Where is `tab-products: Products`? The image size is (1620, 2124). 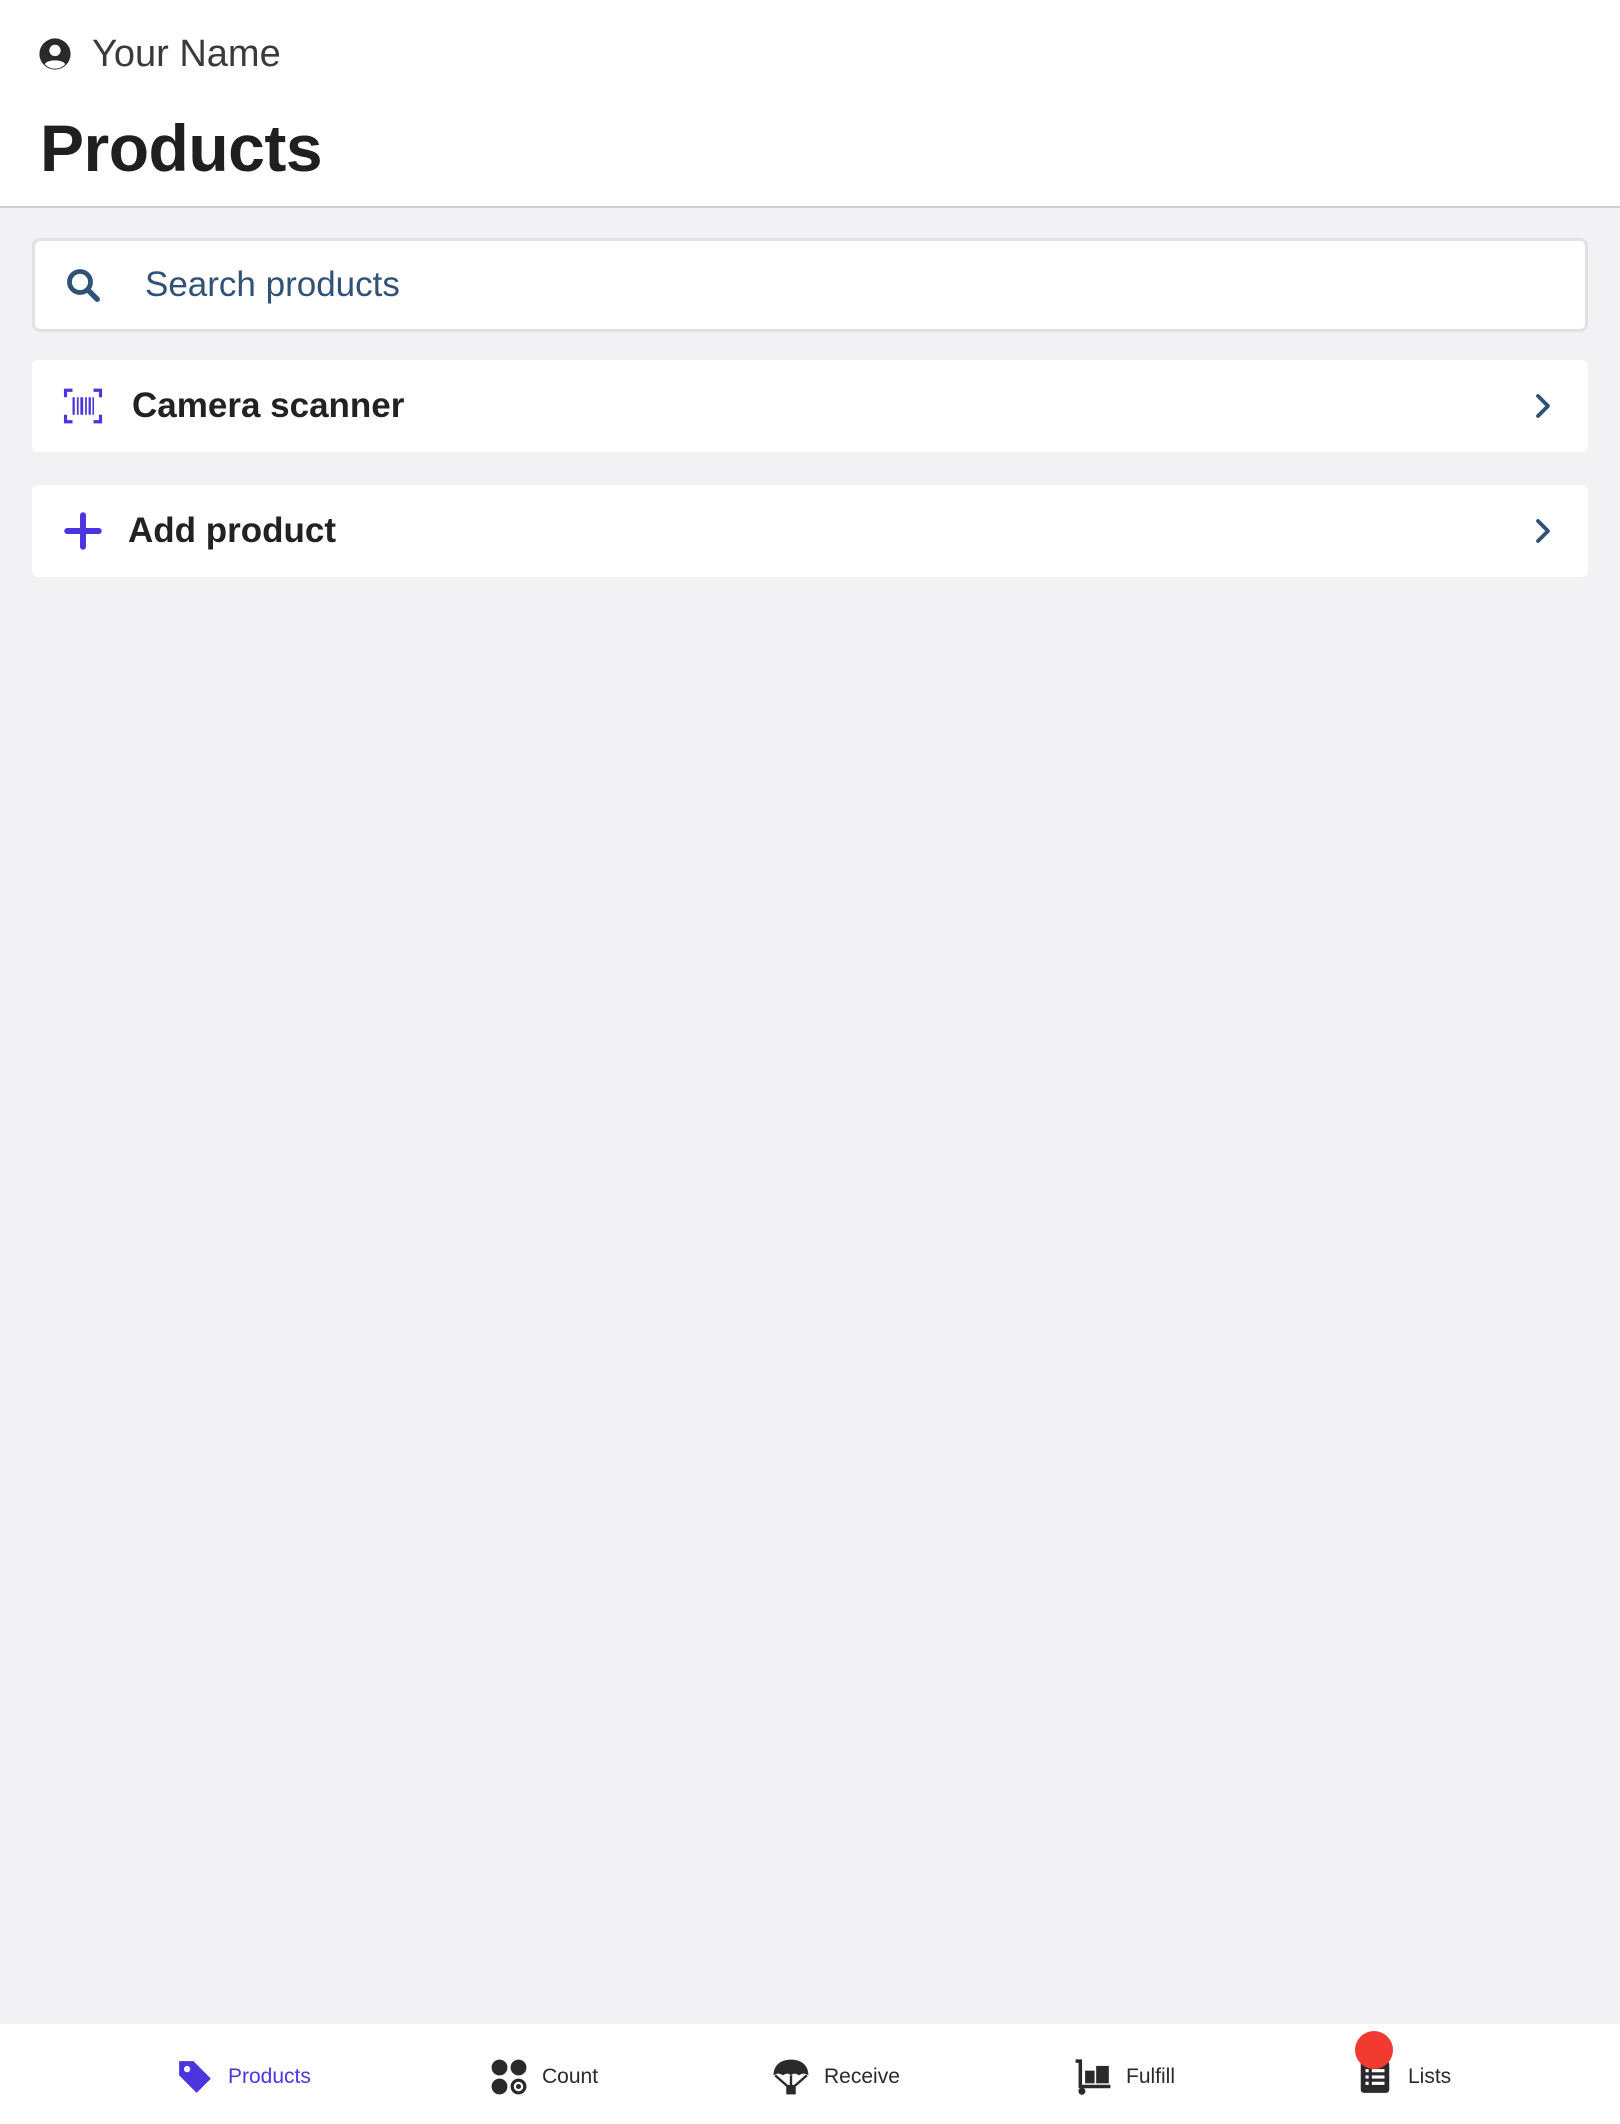
tab-products: Products is located at coordinates (243, 2077).